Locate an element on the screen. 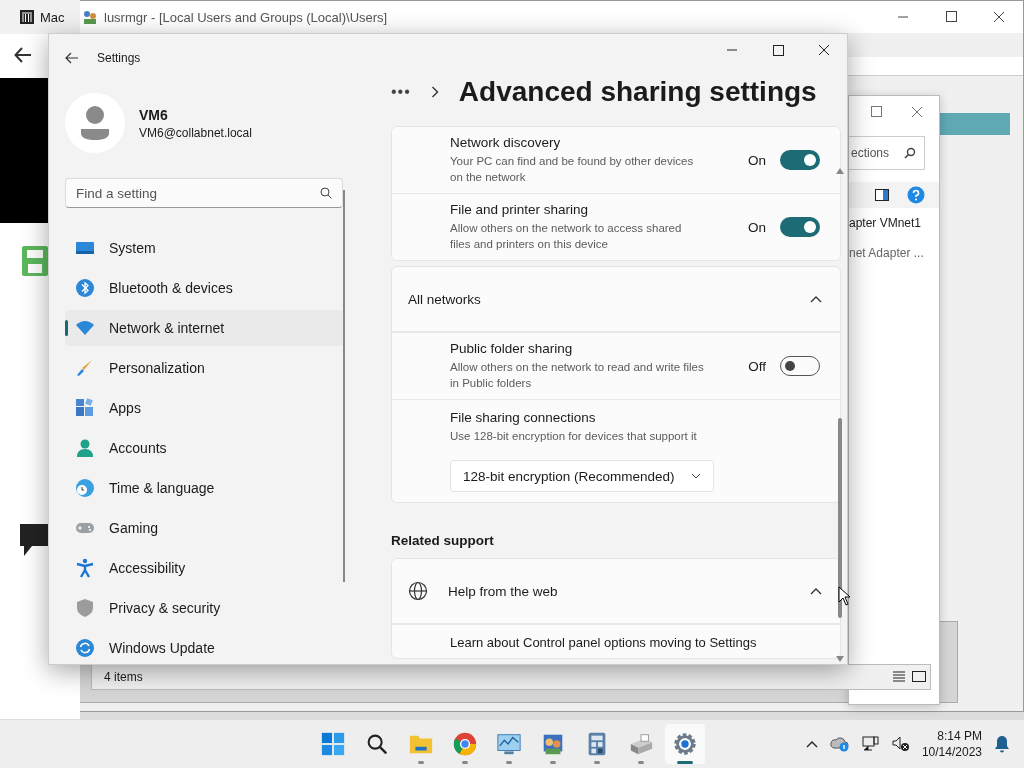 The width and height of the screenshot is (1024, 768). more-breadcrumb: ••• is located at coordinates (401, 92).